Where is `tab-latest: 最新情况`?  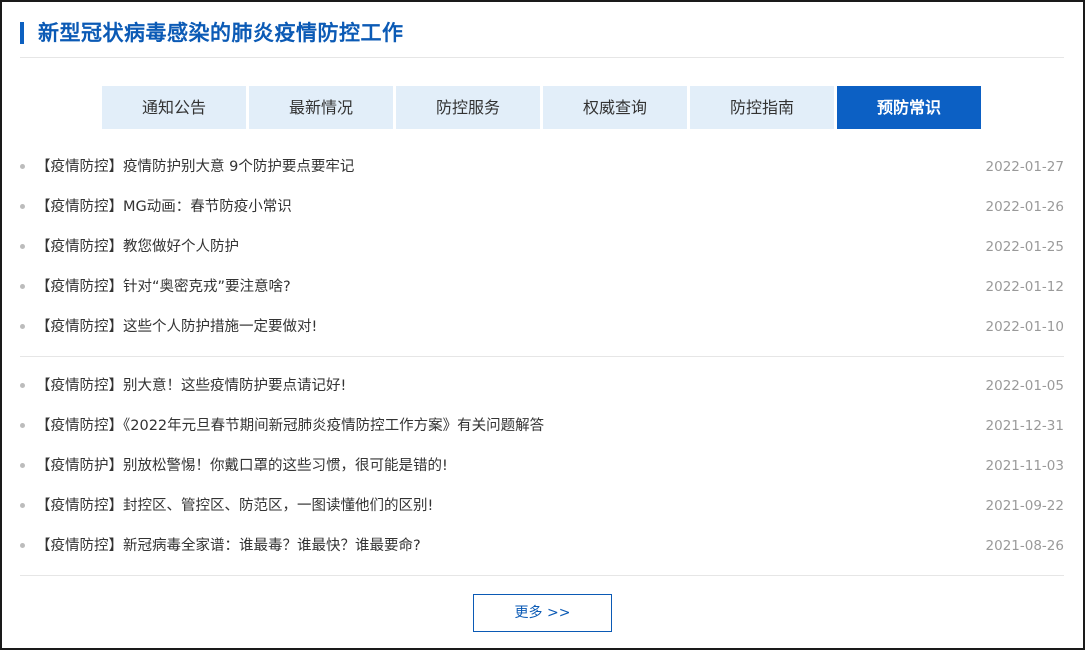 tab-latest: 最新情况 is located at coordinates (321, 107).